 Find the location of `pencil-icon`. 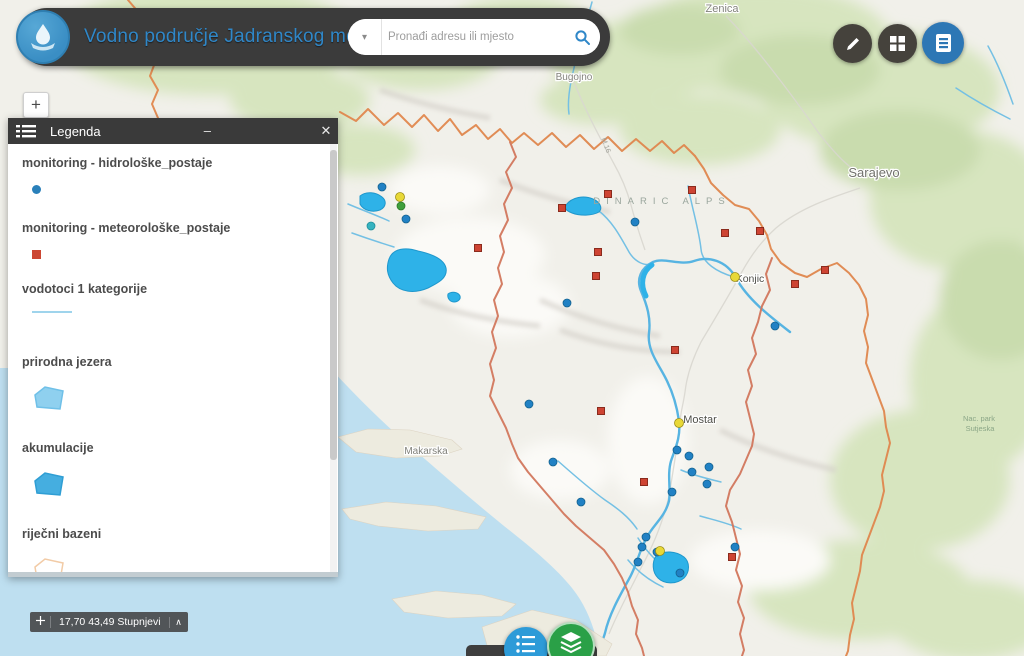

pencil-icon is located at coordinates (852, 43).